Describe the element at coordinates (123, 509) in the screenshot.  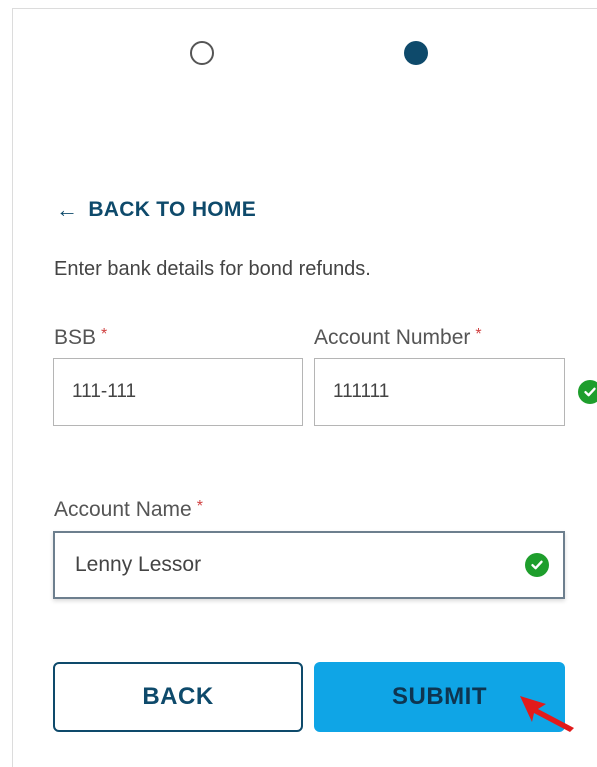
I see `account-name-label-text: Account Name` at that location.